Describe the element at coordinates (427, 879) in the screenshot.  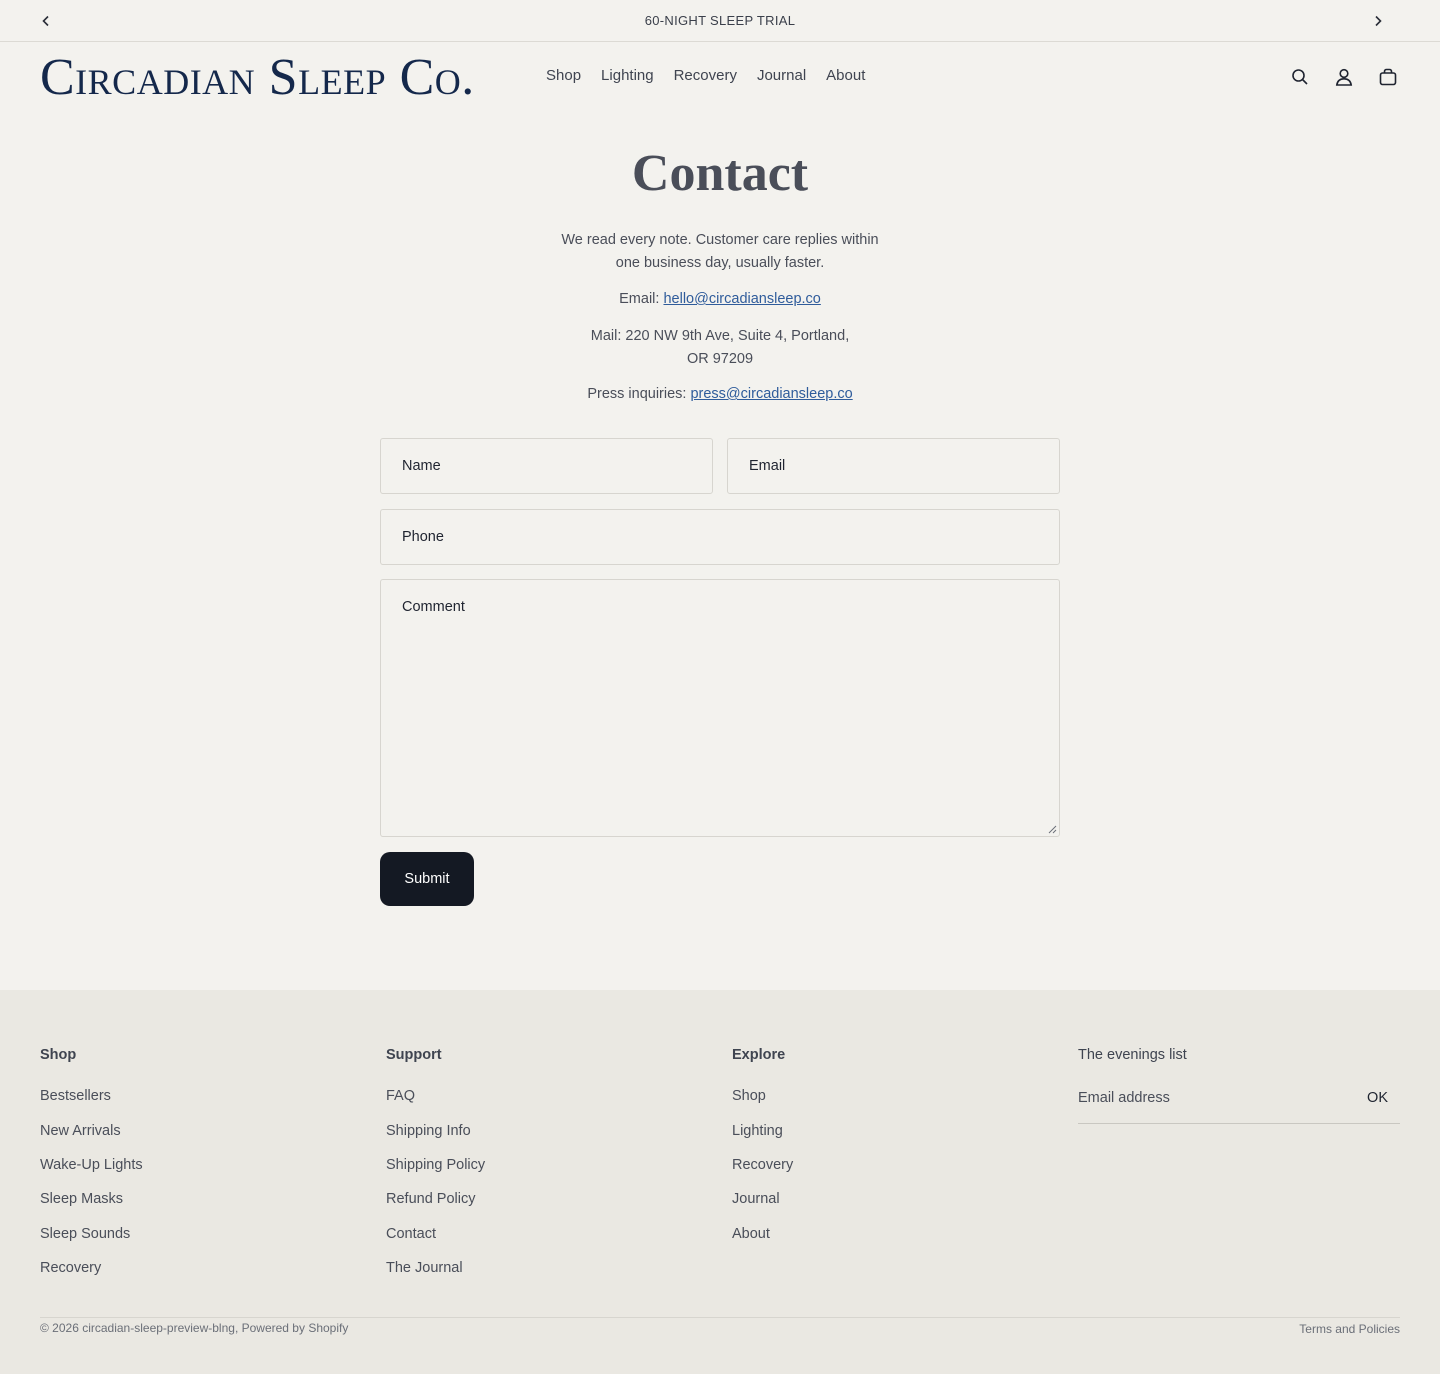
I see `submit-button: Submit` at that location.